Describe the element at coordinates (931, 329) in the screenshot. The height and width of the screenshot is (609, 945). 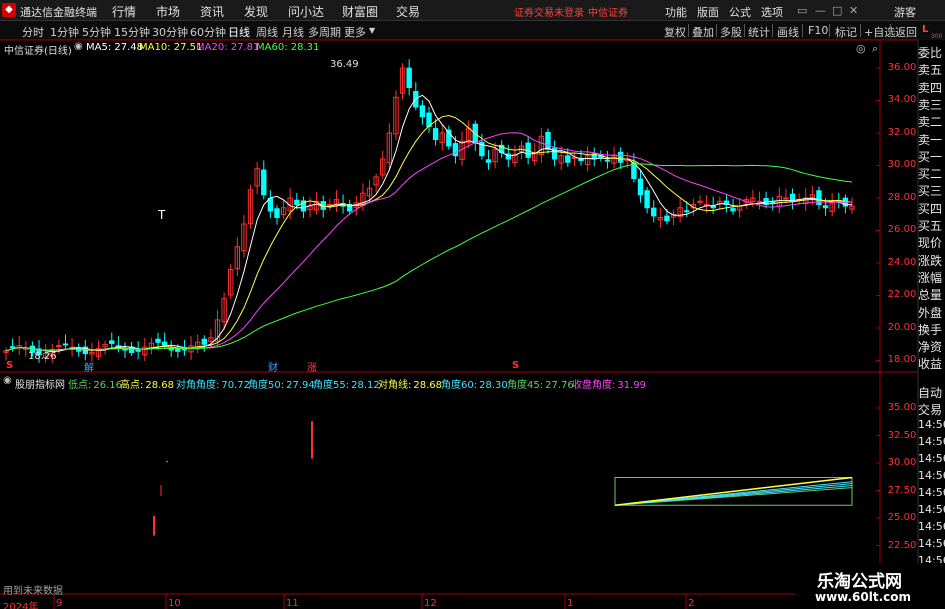
I see `side-panel-row: 换手` at that location.